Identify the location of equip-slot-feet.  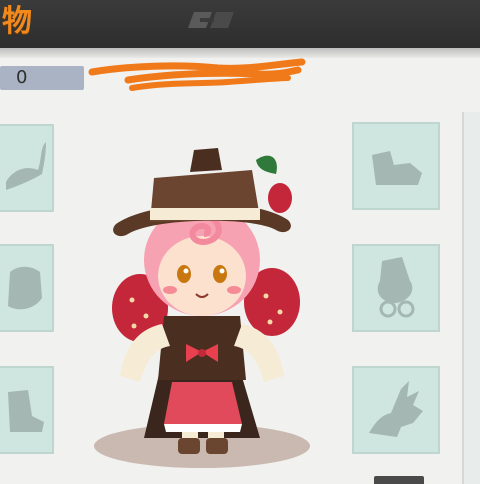
(27, 410).